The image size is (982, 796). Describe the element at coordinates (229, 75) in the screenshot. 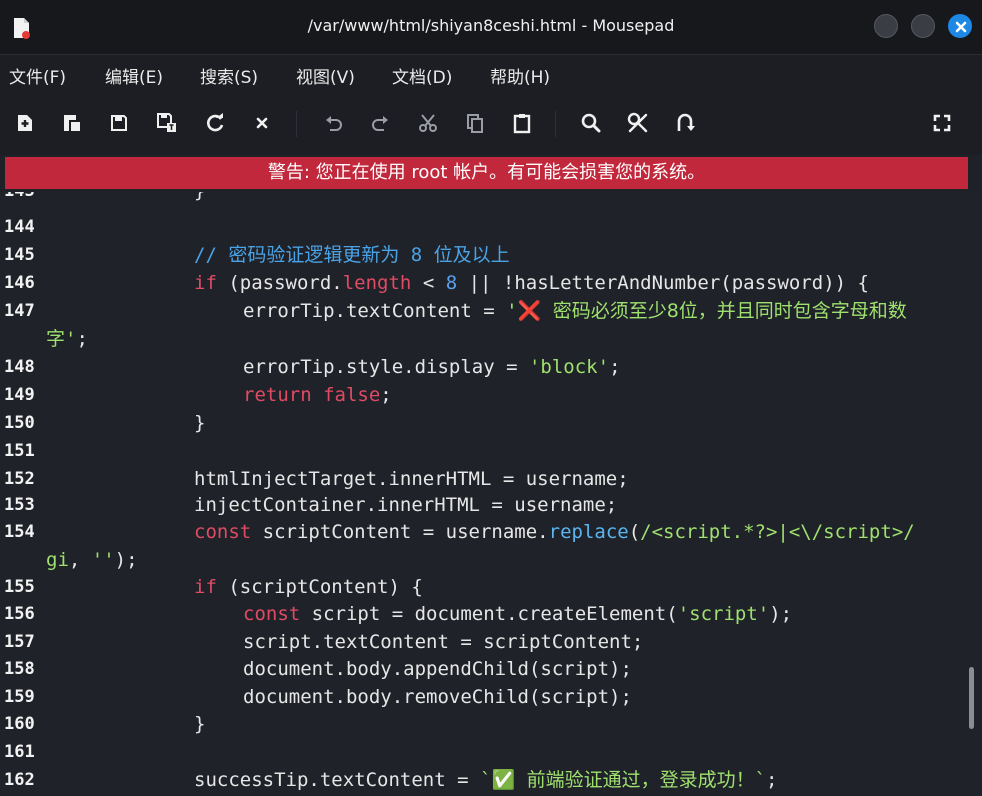

I see `menu-search: 搜索(S)` at that location.